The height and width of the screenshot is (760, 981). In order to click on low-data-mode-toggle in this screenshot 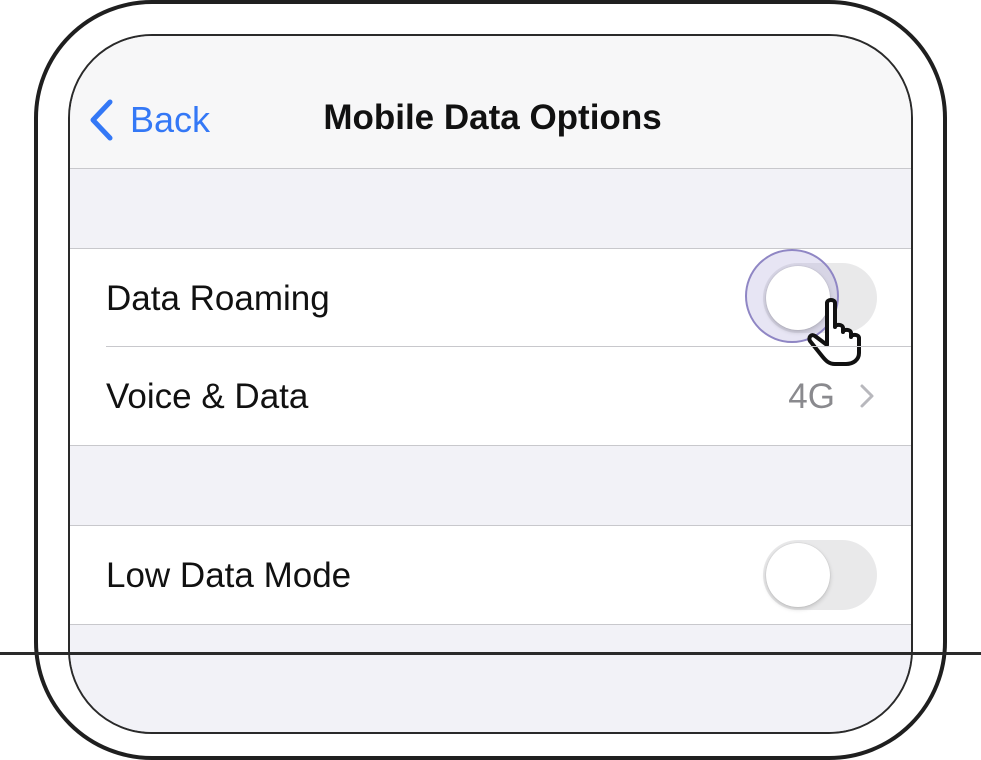, I will do `click(820, 575)`.